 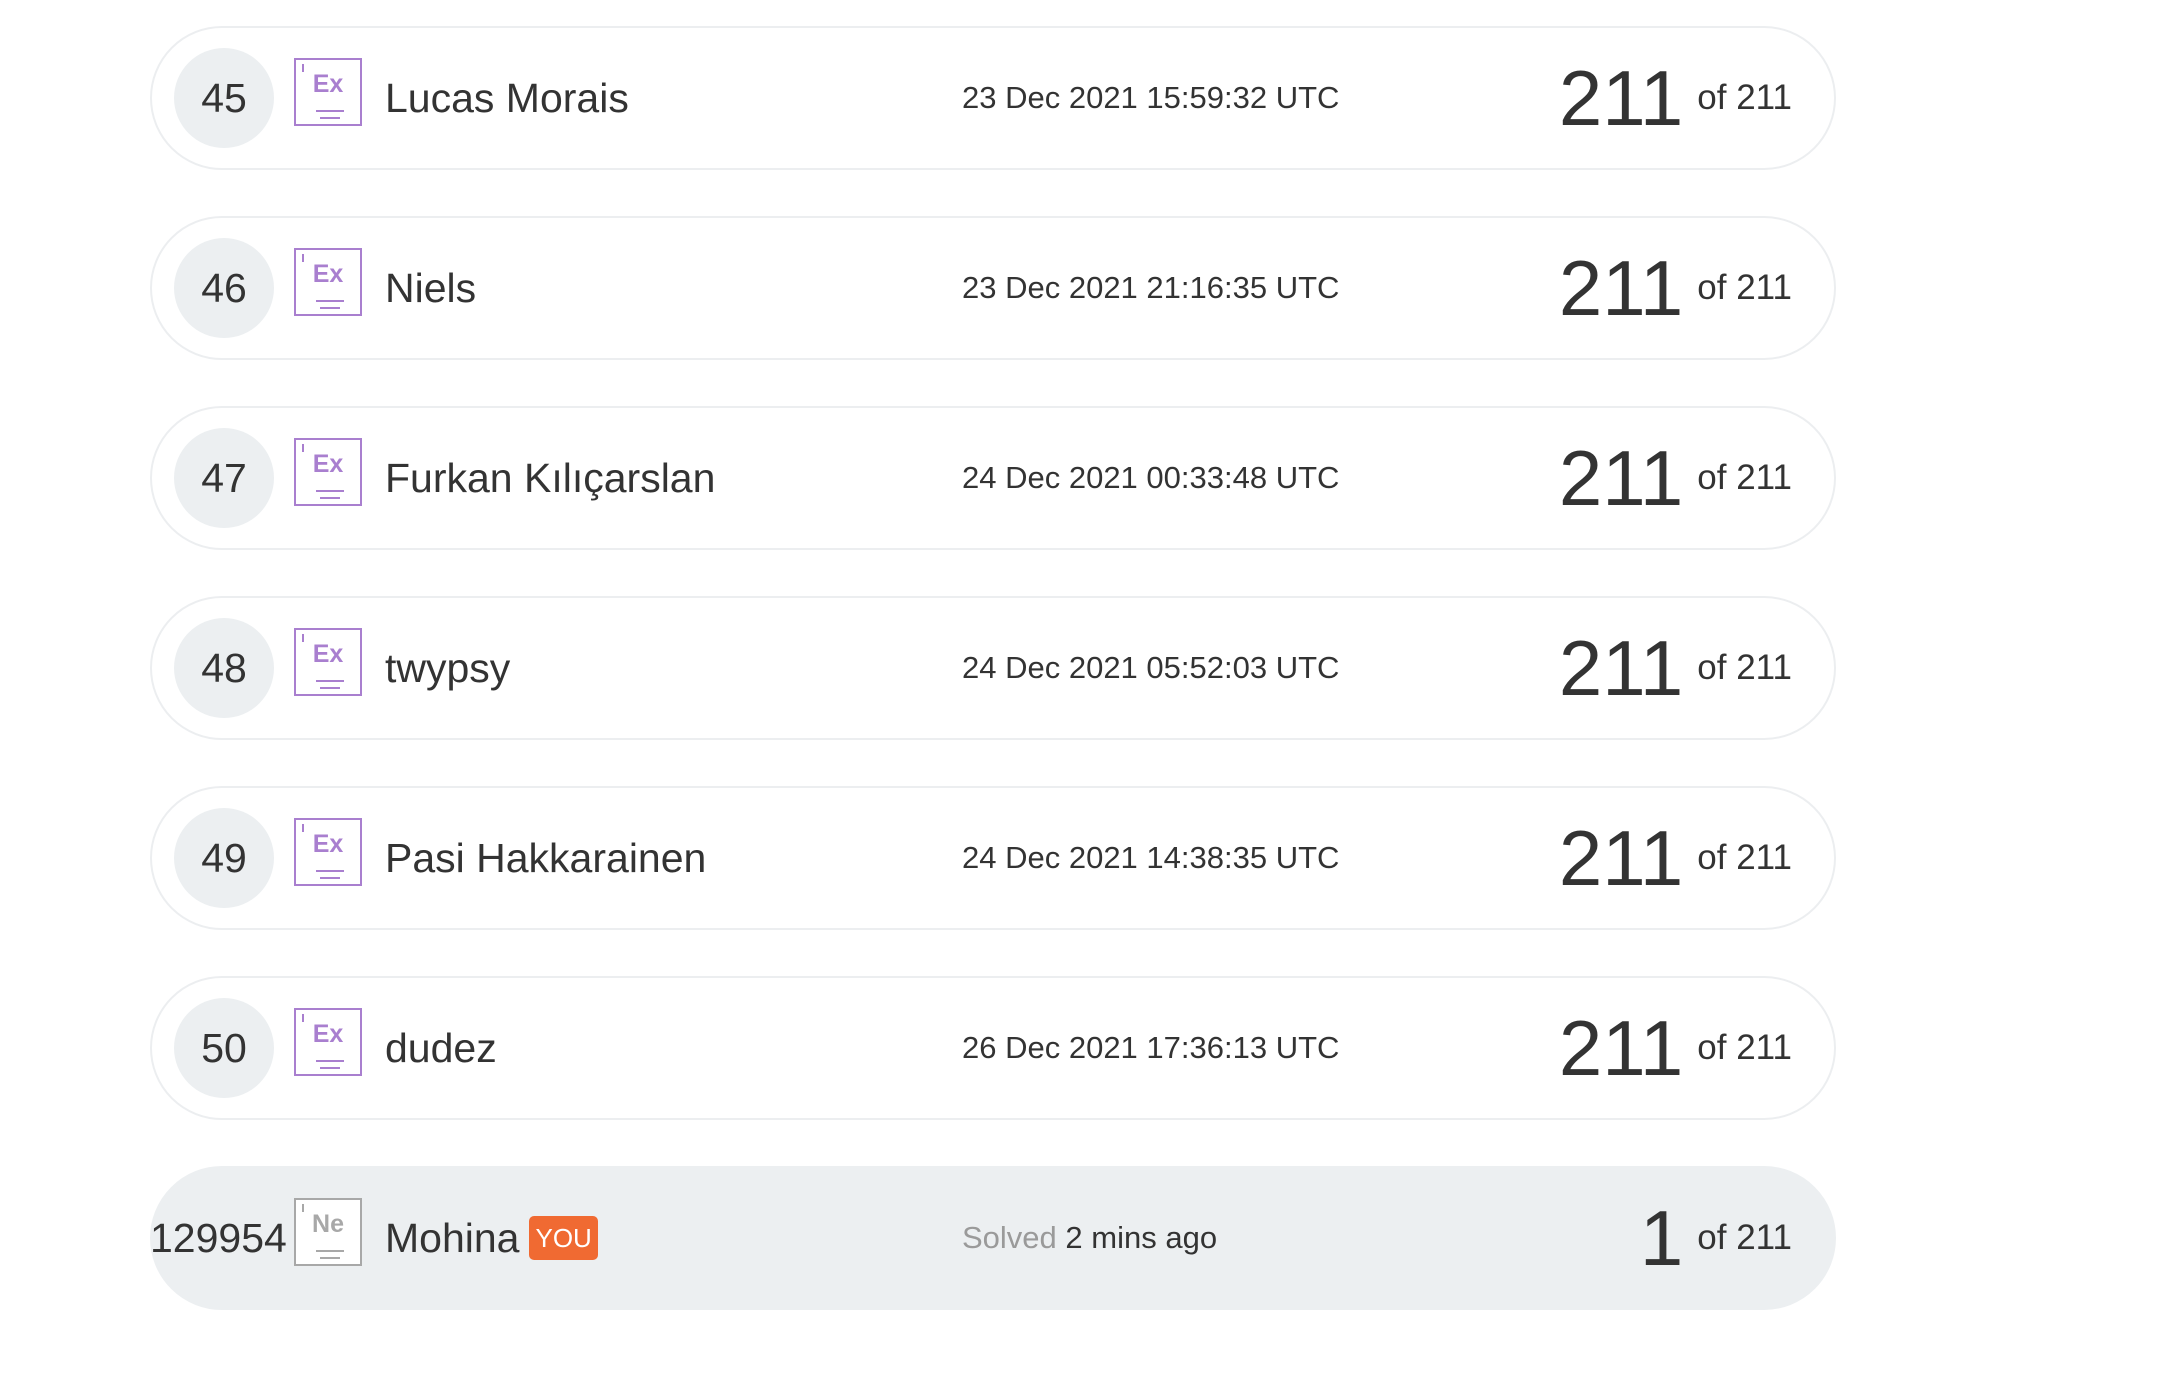 I want to click on solved-label: Solved, so click(x=1009, y=1237).